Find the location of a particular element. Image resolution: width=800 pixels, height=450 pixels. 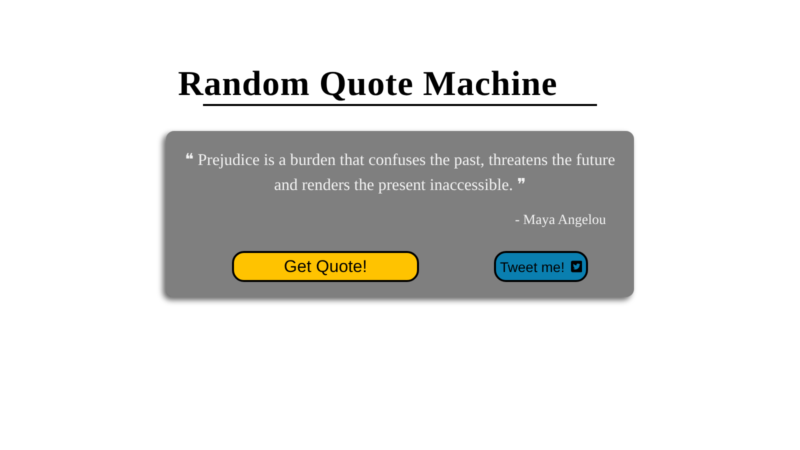

tweet-button: Tweet me! is located at coordinates (541, 266).